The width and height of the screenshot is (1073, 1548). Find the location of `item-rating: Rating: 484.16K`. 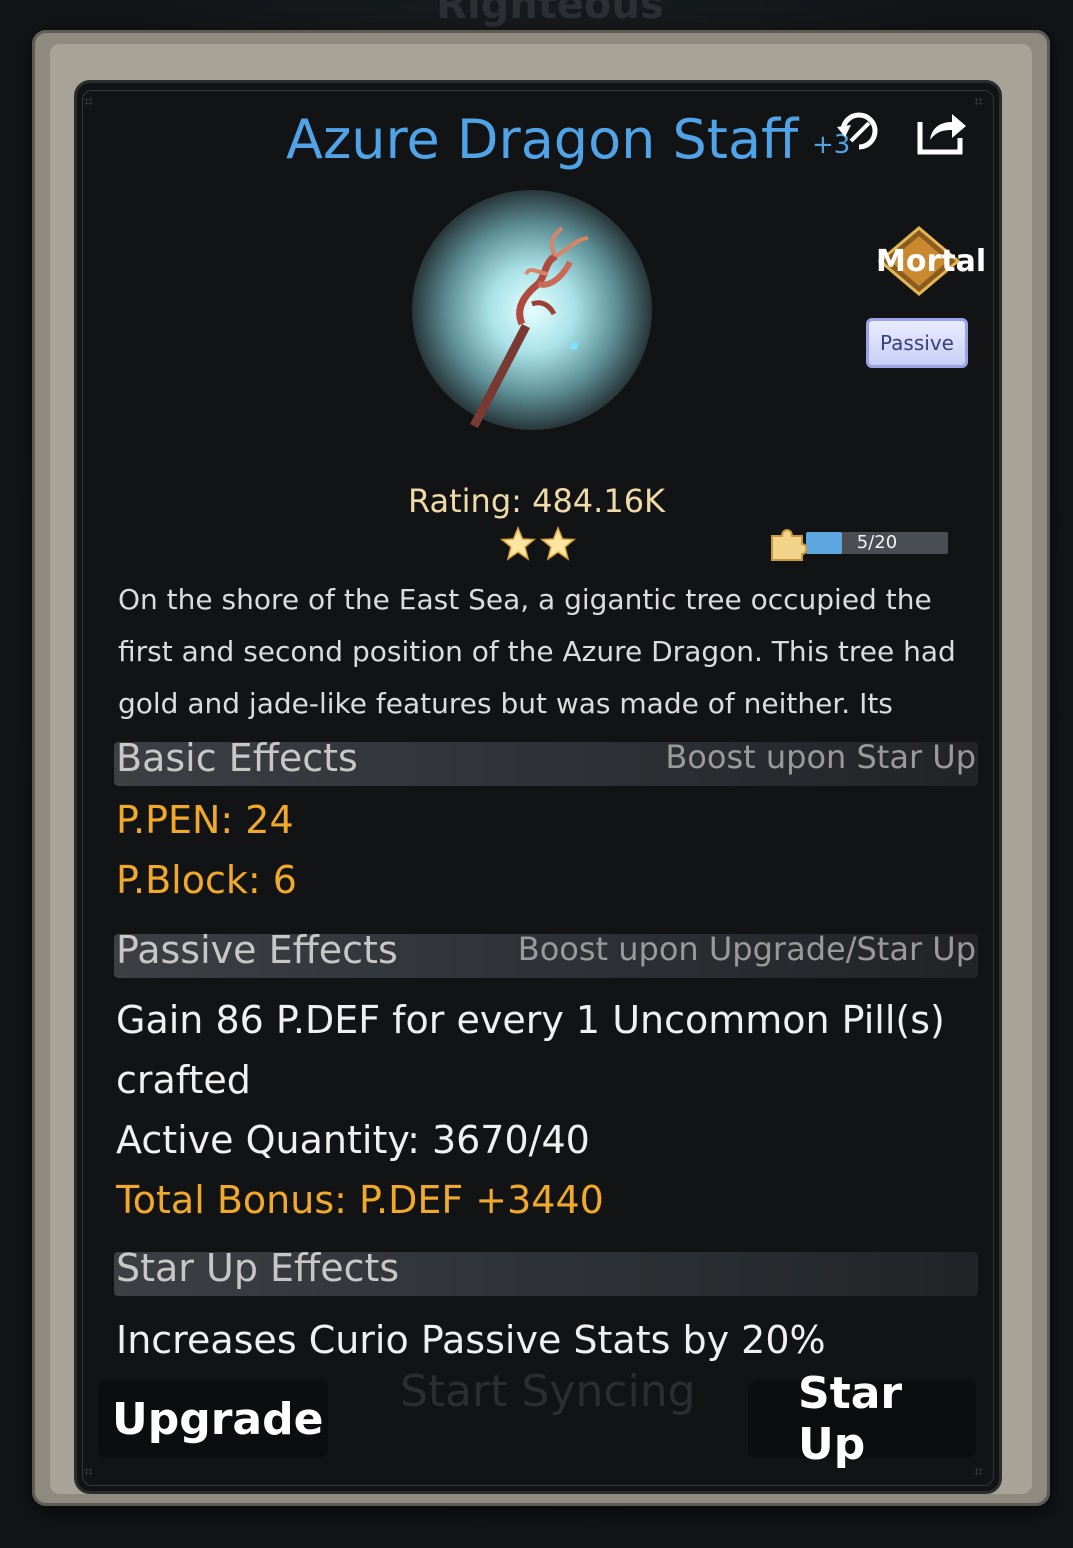

item-rating: Rating: 484.16K is located at coordinates (536, 501).